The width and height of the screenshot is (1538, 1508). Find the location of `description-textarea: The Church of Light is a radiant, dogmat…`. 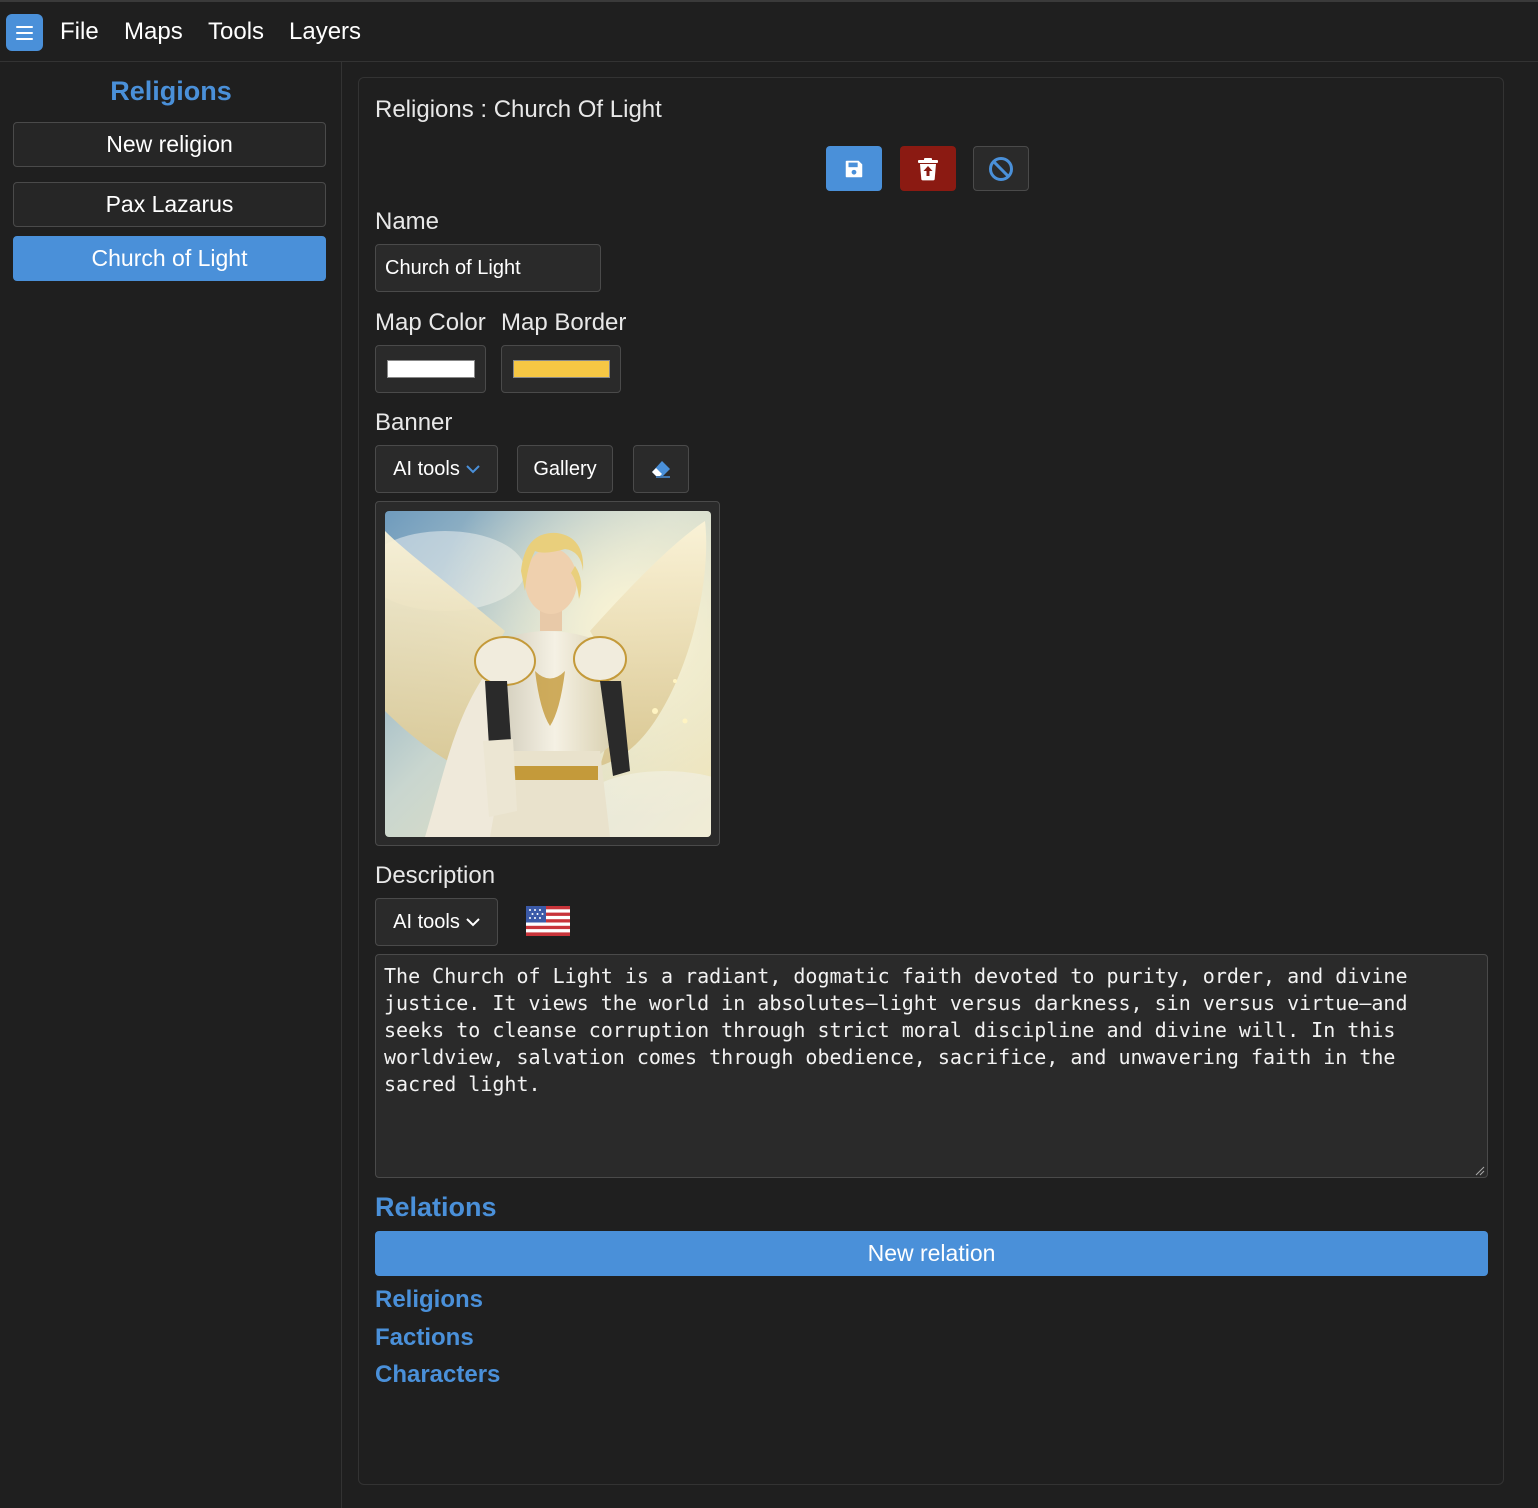

description-textarea: The Church of Light is a radiant, dogmat… is located at coordinates (931, 1066).